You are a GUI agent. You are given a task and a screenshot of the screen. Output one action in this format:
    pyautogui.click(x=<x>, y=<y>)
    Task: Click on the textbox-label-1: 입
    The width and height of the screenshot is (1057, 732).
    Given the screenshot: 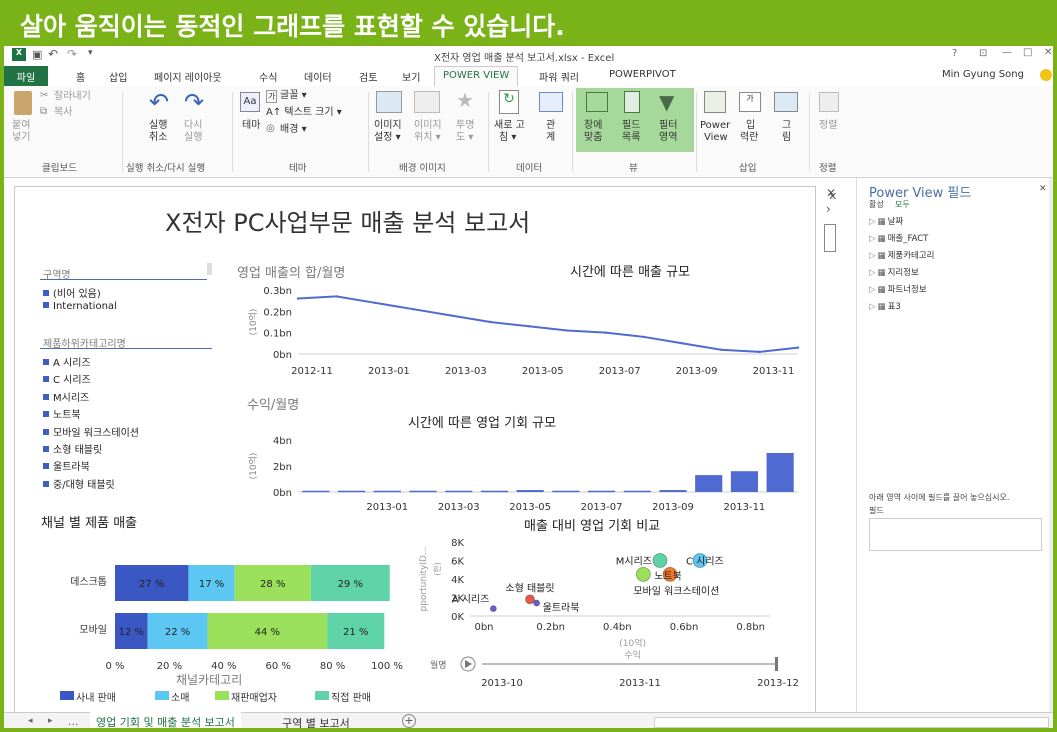 What is the action you would take?
    pyautogui.click(x=750, y=126)
    